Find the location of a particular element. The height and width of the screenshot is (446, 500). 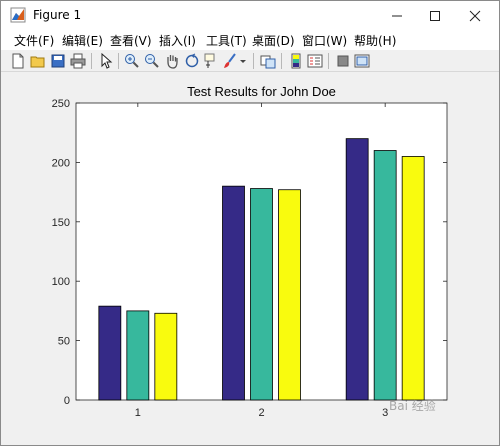

hide-plot-tools-icon is located at coordinates (343, 61).